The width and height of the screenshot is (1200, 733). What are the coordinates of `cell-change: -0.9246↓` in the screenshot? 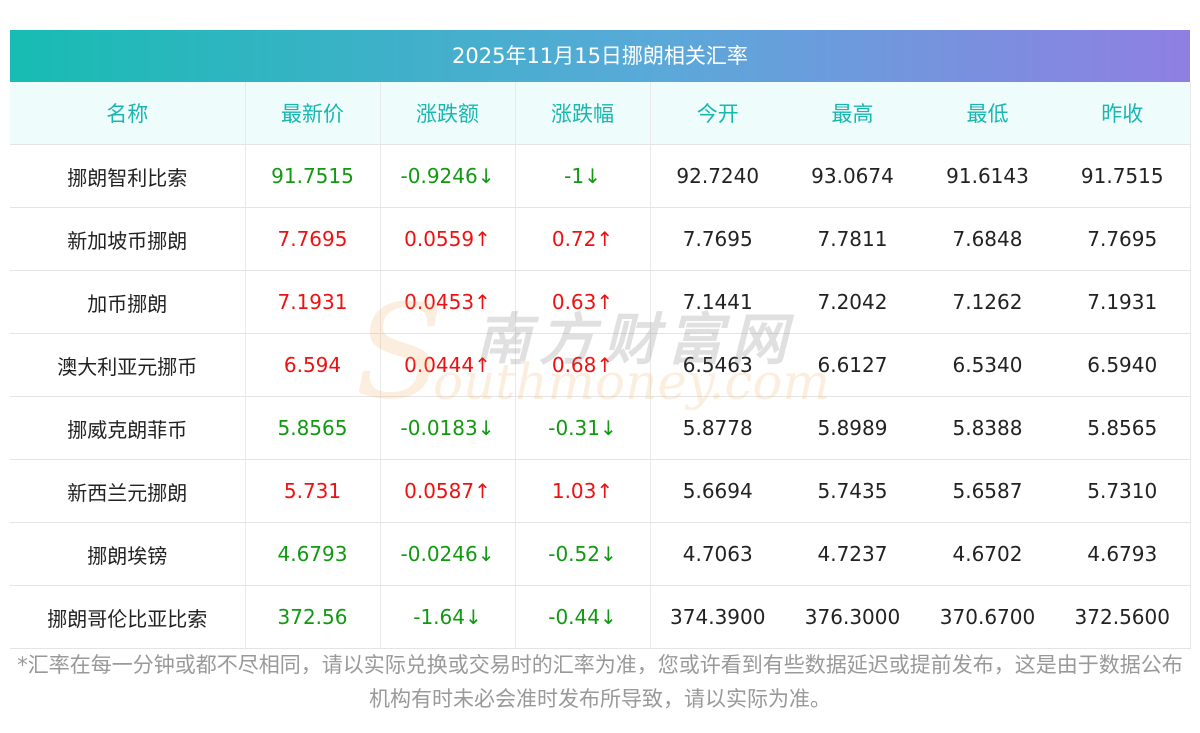 It's located at (448, 176).